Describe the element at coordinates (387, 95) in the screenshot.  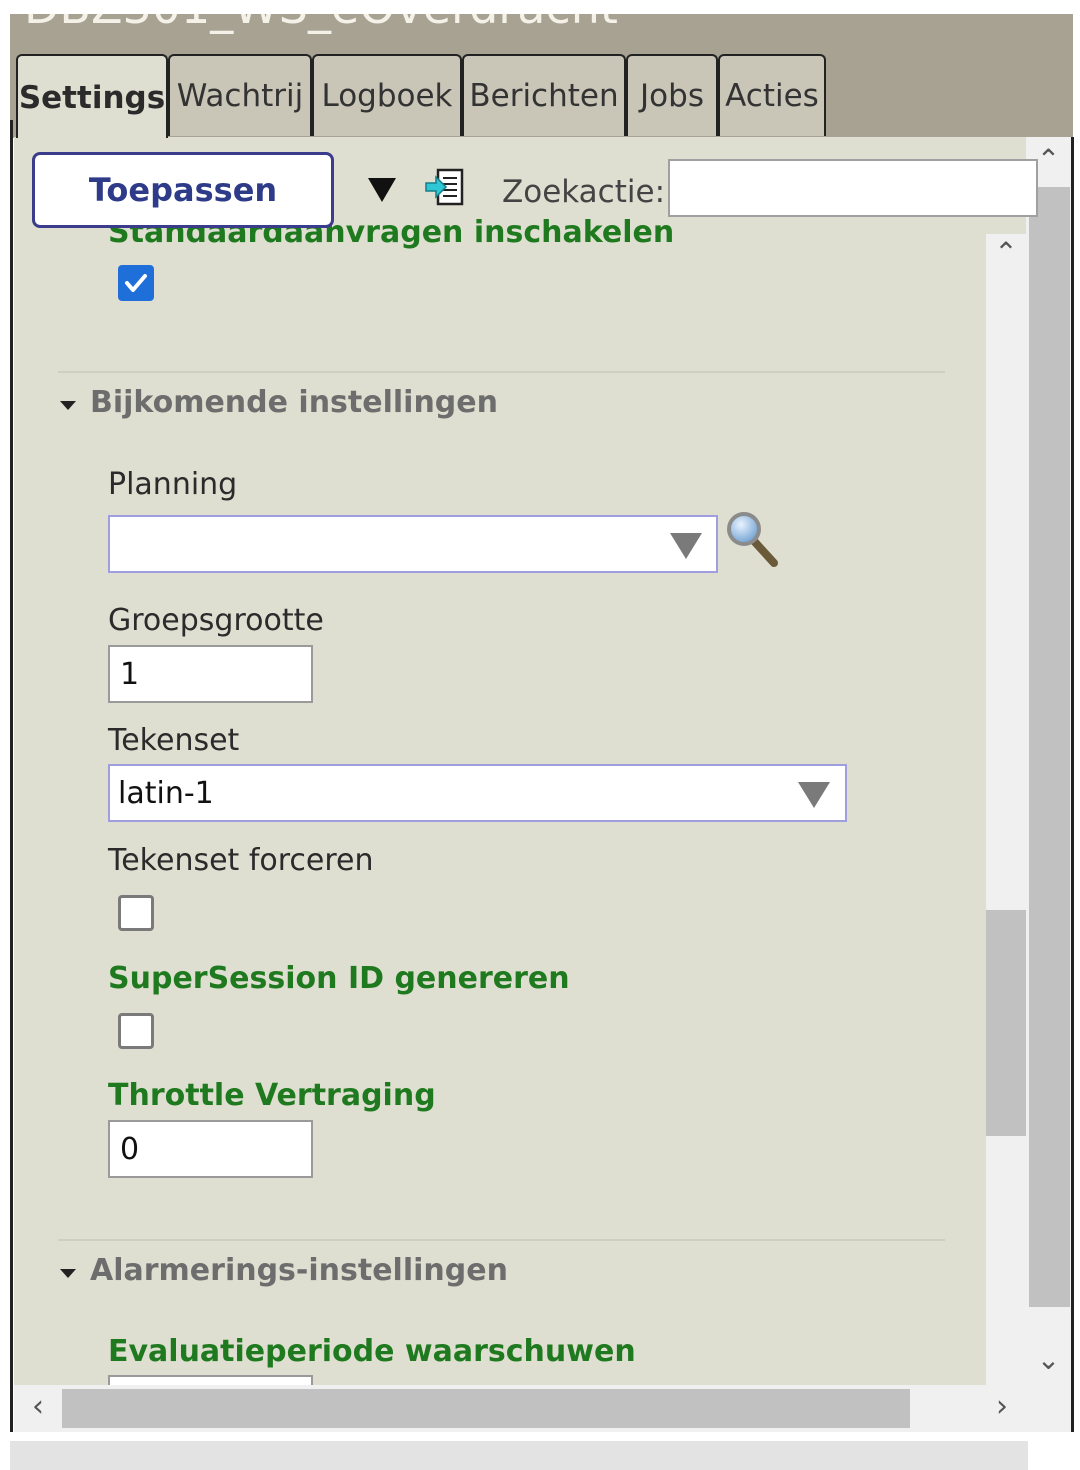
I see `tab-logboek: Logboek` at that location.